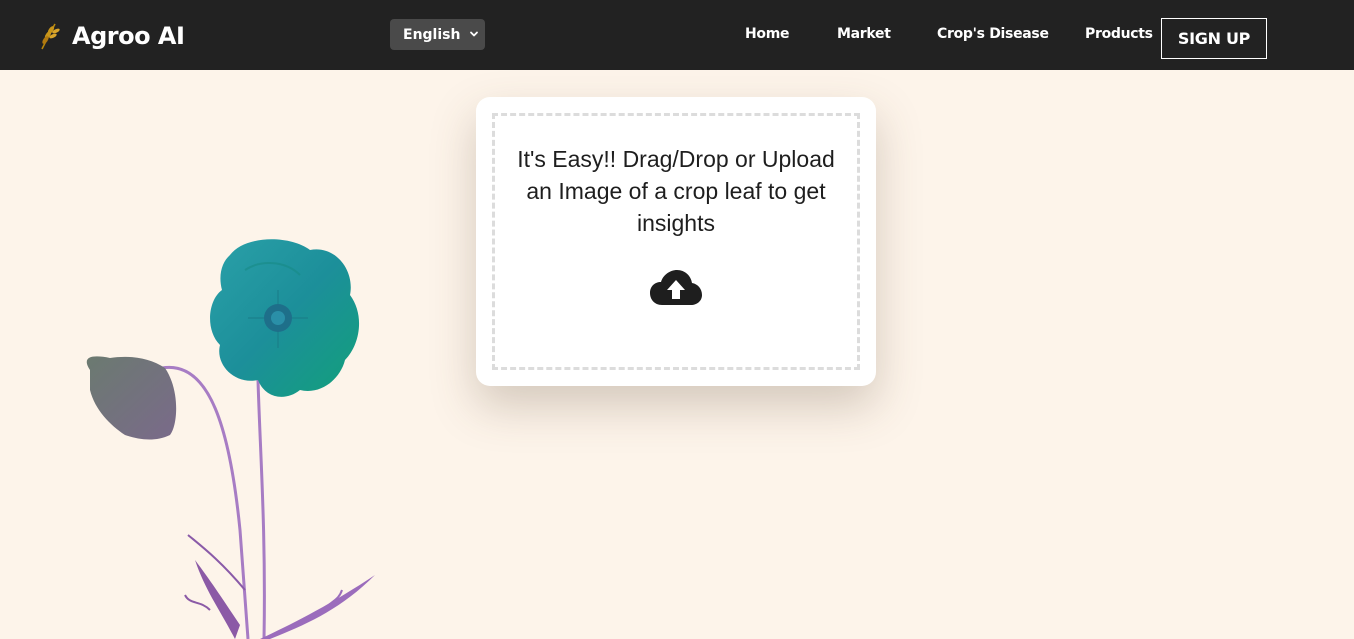  I want to click on signup-button: SIGN UP, so click(1214, 38).